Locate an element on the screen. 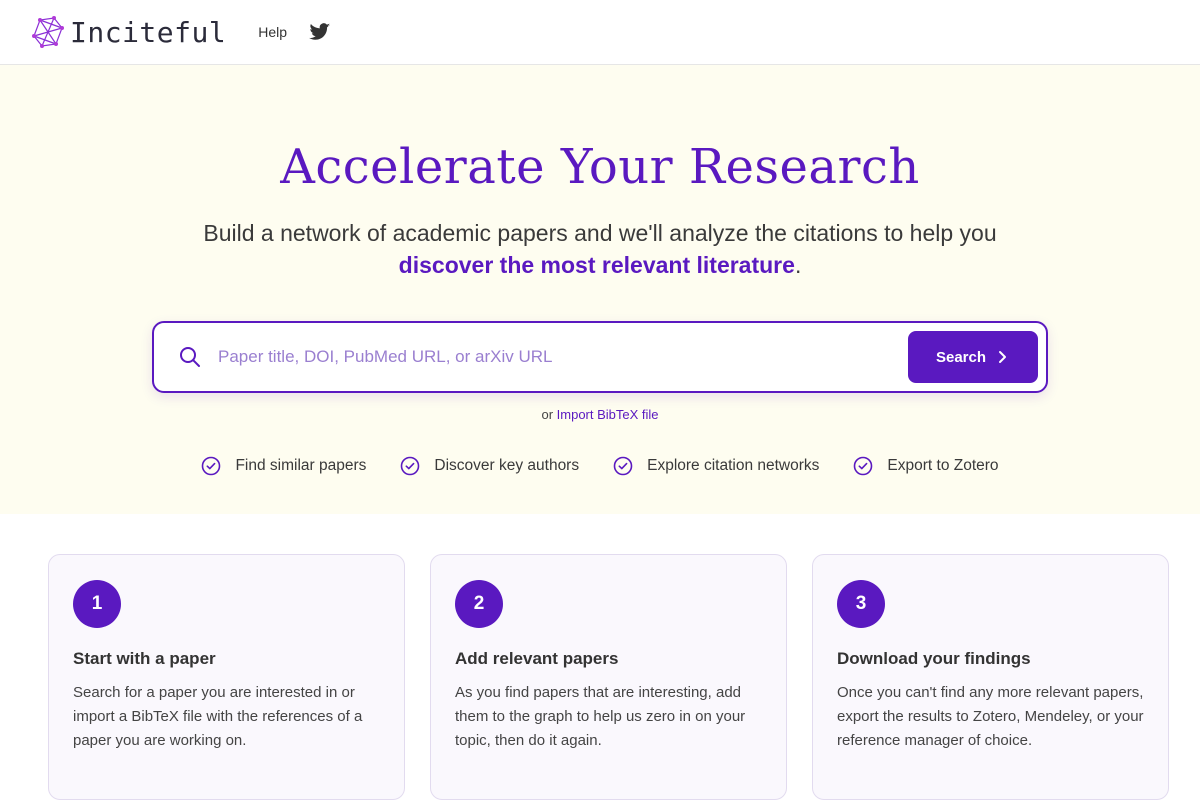  step-title: Start with a paper is located at coordinates (144, 658).